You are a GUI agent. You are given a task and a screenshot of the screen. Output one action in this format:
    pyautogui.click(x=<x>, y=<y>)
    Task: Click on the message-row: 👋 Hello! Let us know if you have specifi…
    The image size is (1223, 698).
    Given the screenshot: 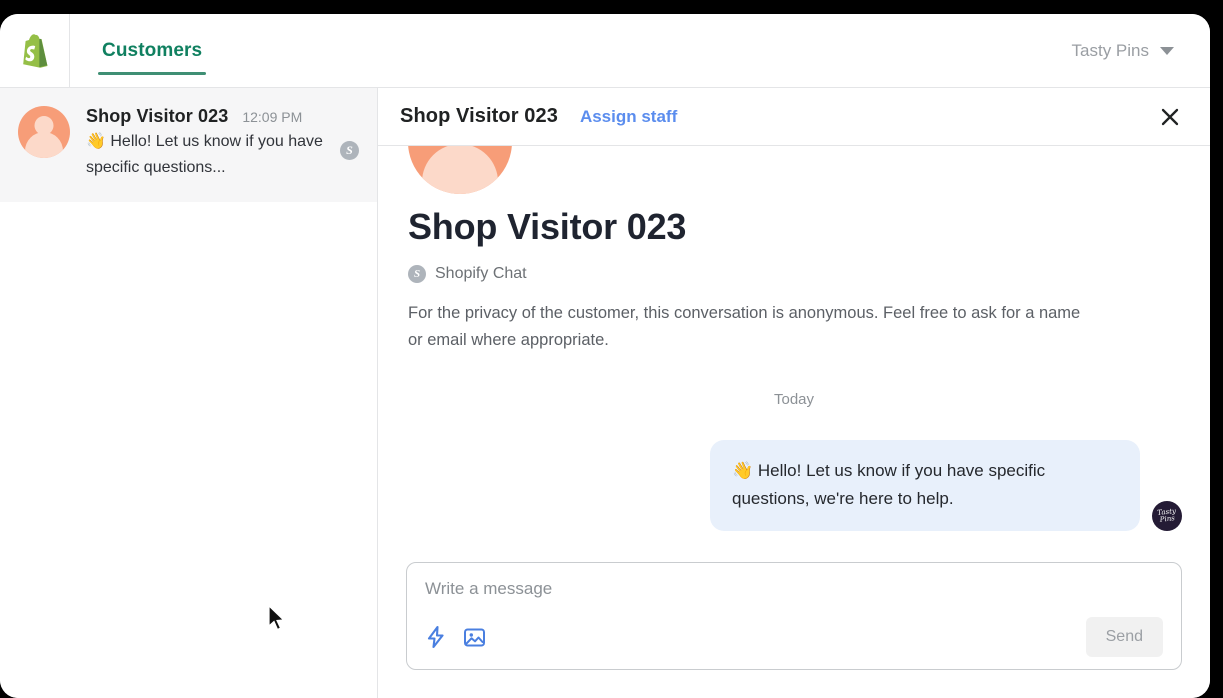 What is the action you would take?
    pyautogui.click(x=794, y=485)
    